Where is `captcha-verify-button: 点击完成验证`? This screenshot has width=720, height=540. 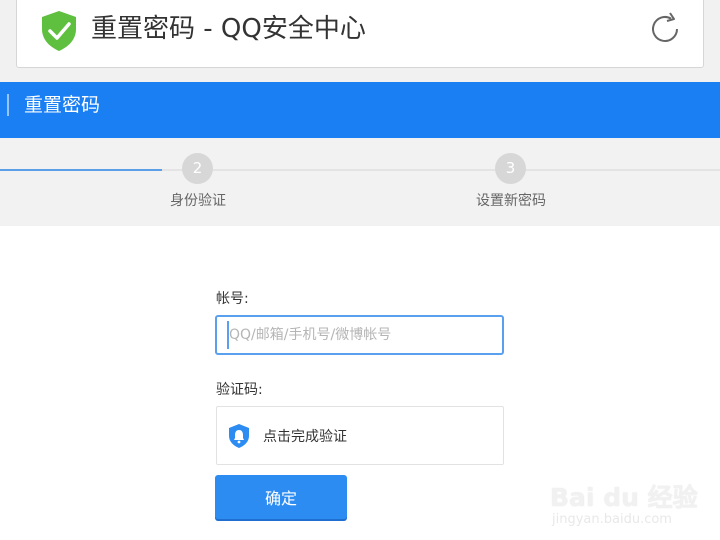 captcha-verify-button: 点击完成验证 is located at coordinates (360, 435).